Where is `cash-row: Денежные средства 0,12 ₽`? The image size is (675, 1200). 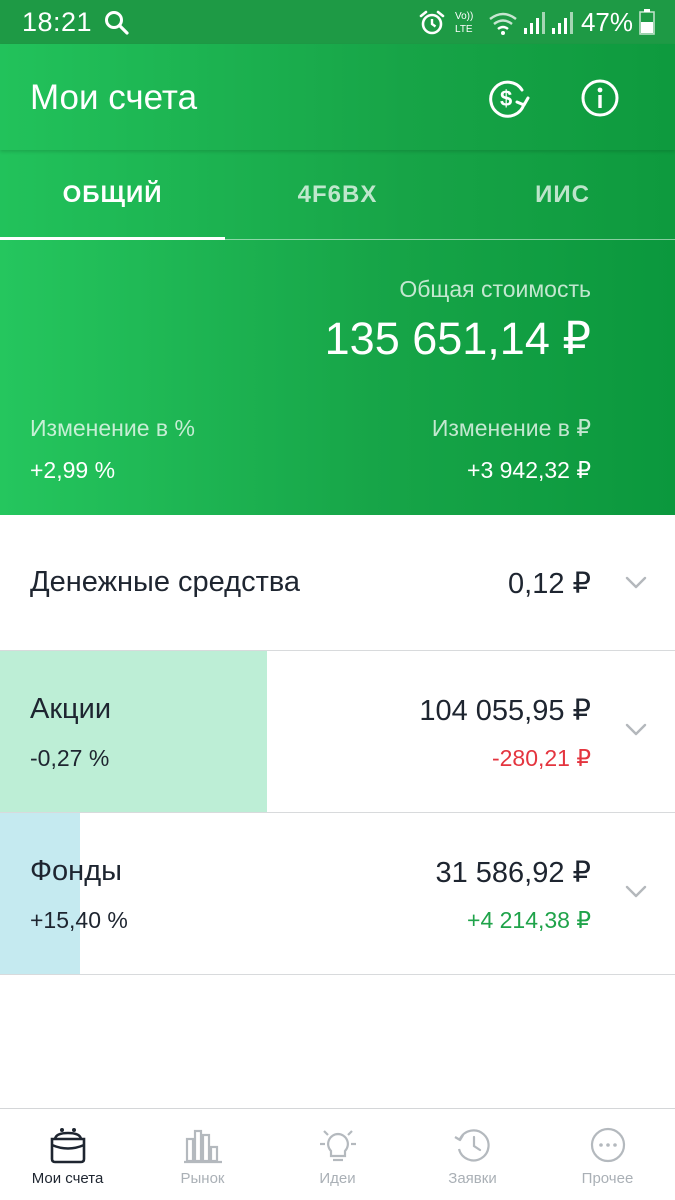
cash-row: Денежные средства 0,12 ₽ is located at coordinates (337, 583).